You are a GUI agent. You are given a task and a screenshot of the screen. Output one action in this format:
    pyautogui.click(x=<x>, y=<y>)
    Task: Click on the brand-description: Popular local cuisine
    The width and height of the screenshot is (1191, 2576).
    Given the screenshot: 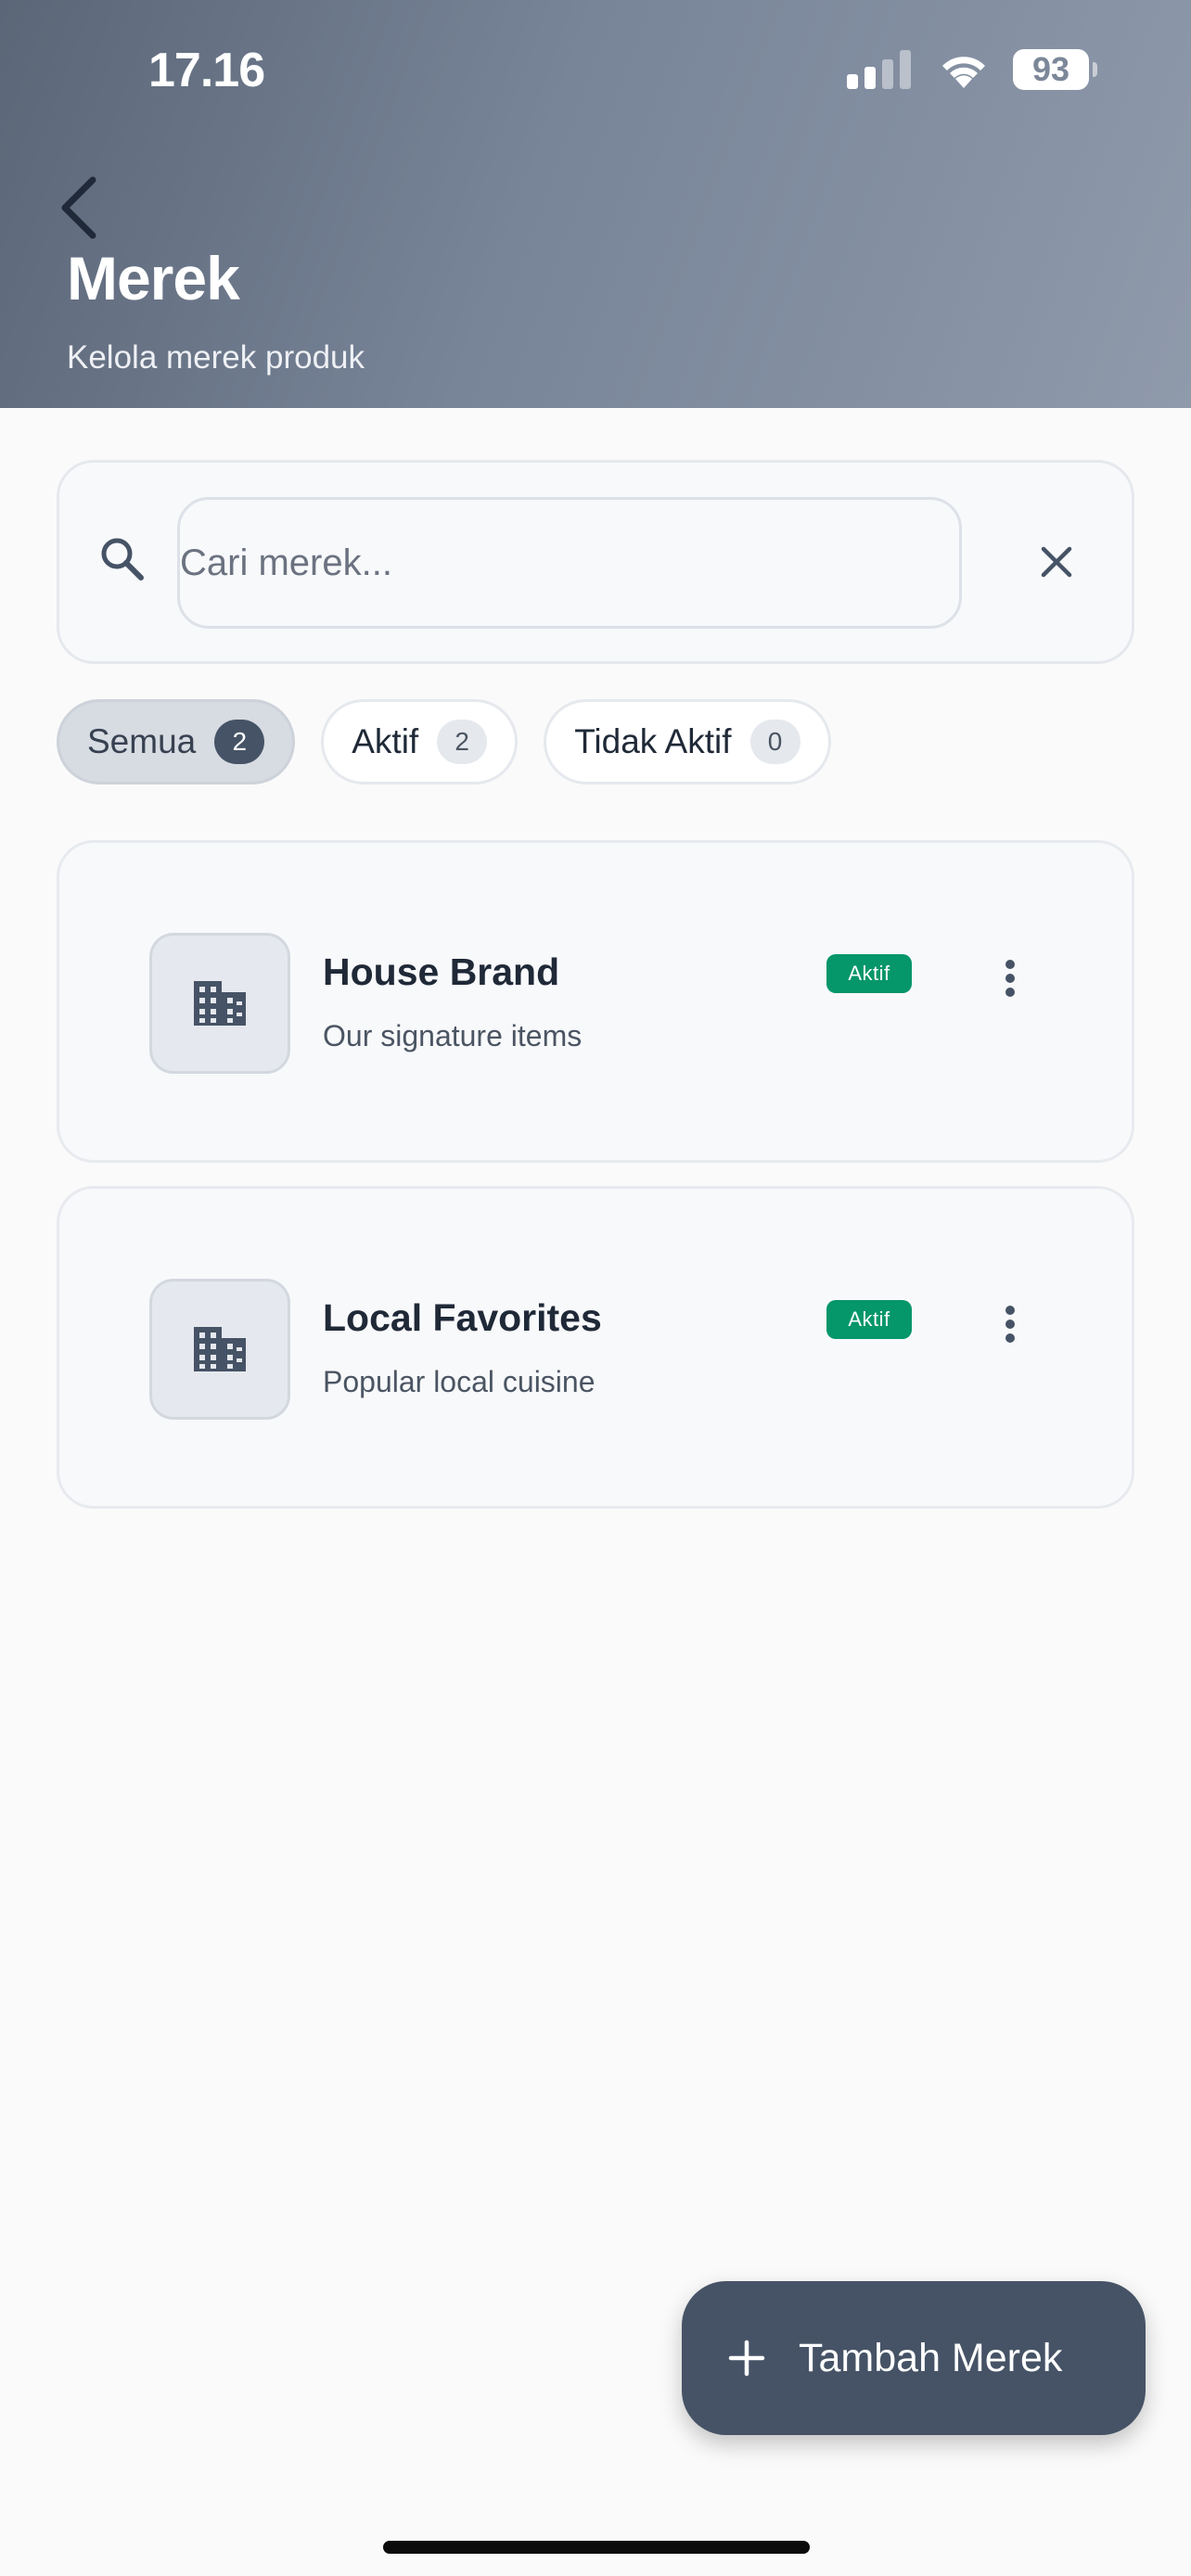 What is the action you would take?
    pyautogui.click(x=459, y=1381)
    